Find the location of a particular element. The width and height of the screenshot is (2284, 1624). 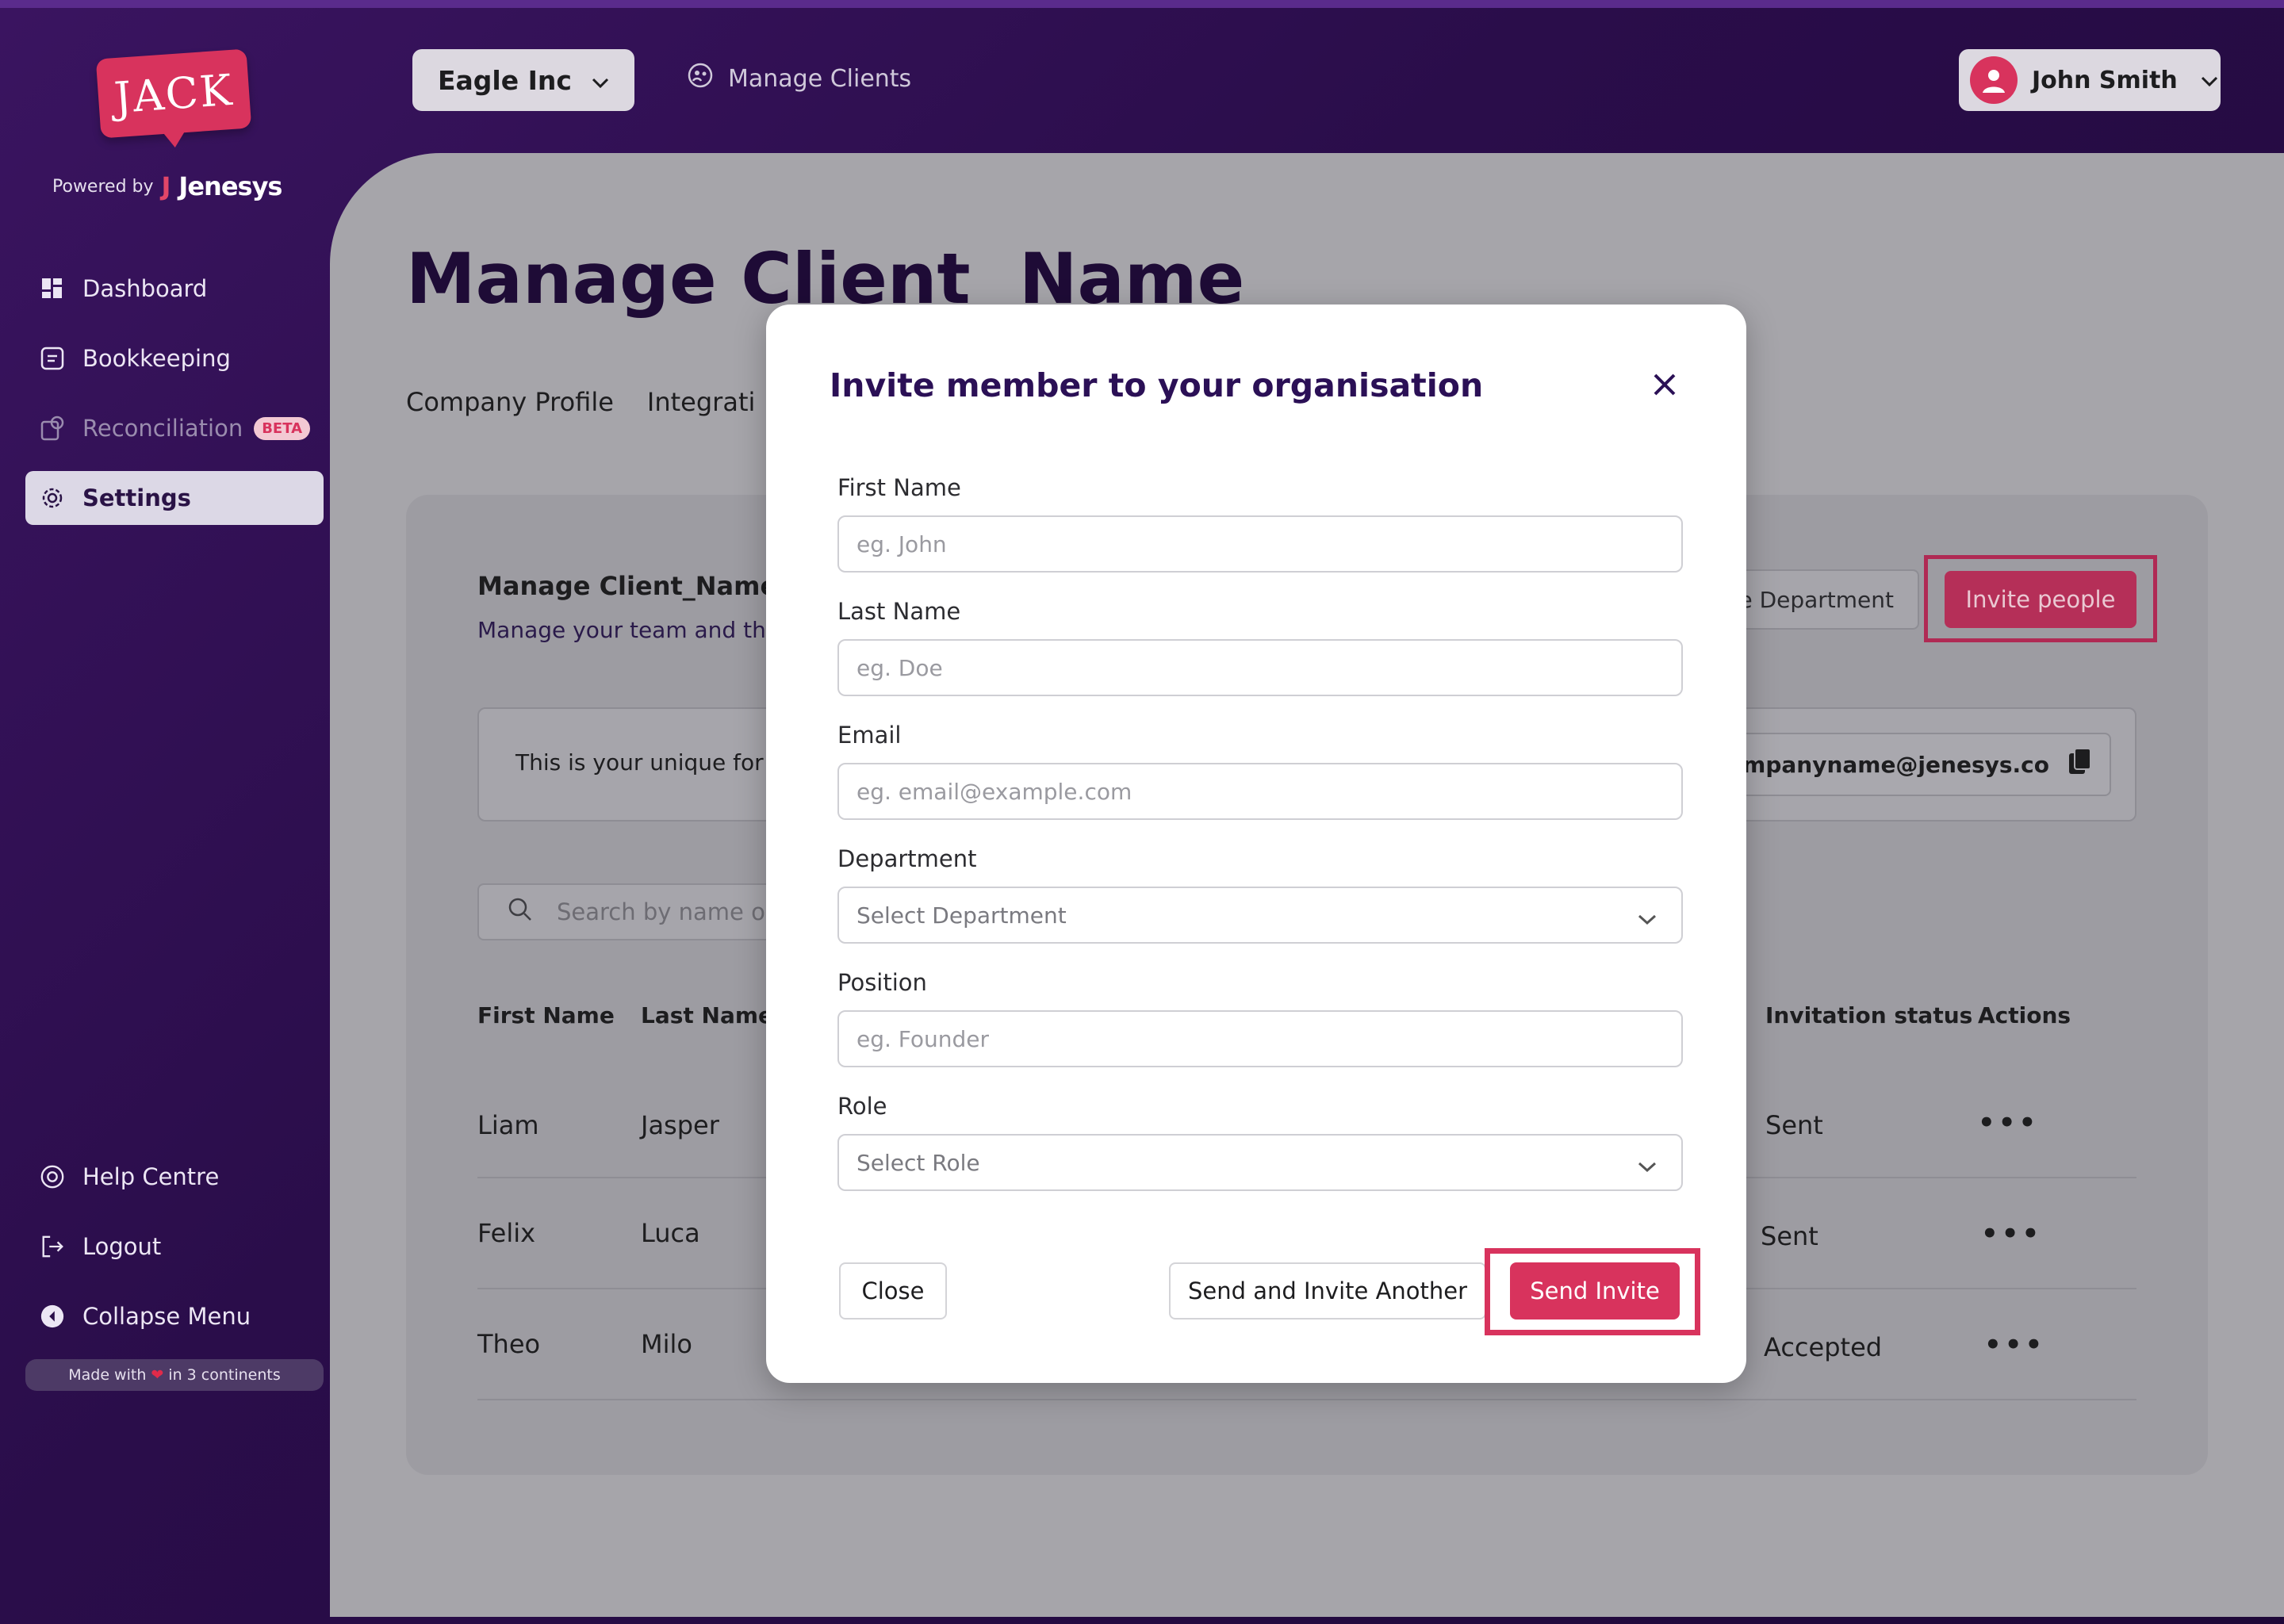

jenesys-logo-mark: J is located at coordinates (166, 186).